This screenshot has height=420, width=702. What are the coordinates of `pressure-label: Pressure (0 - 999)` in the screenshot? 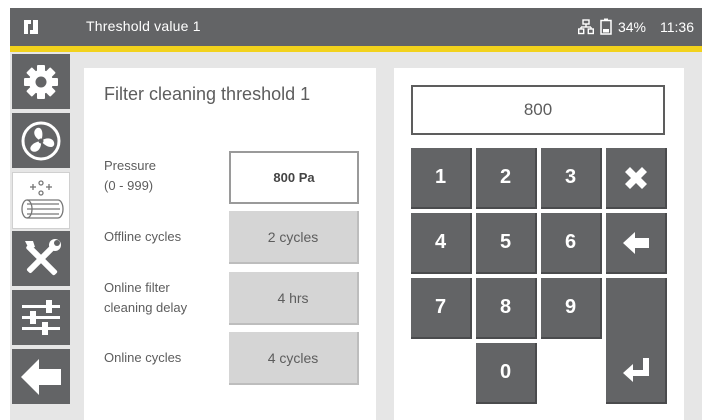 It's located at (130, 176).